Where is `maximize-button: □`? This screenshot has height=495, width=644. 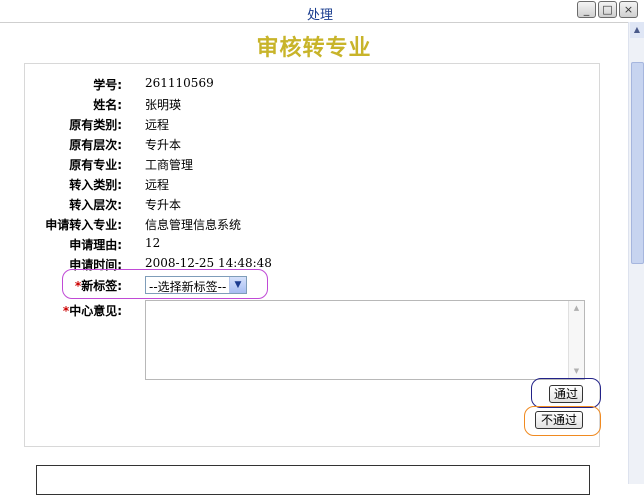 maximize-button: □ is located at coordinates (607, 9).